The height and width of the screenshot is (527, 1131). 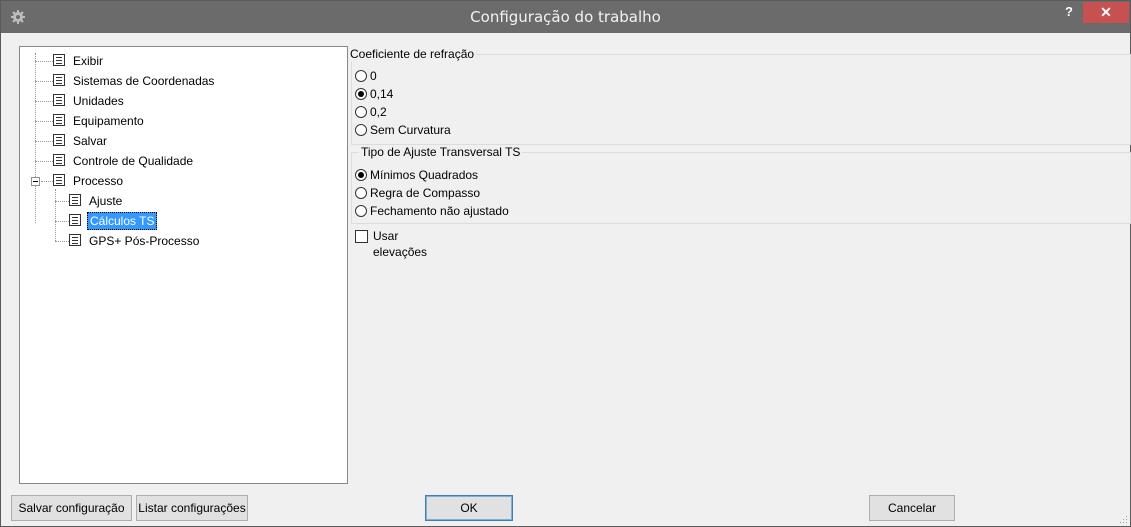 I want to click on collapse-toggle, so click(x=35, y=181).